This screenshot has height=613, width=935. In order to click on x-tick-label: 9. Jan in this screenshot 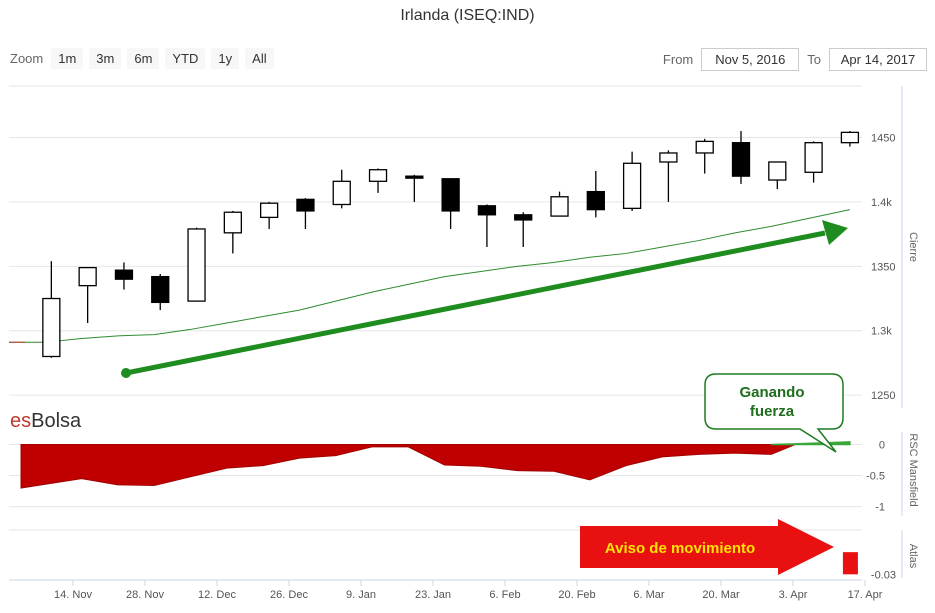, I will do `click(361, 595)`.